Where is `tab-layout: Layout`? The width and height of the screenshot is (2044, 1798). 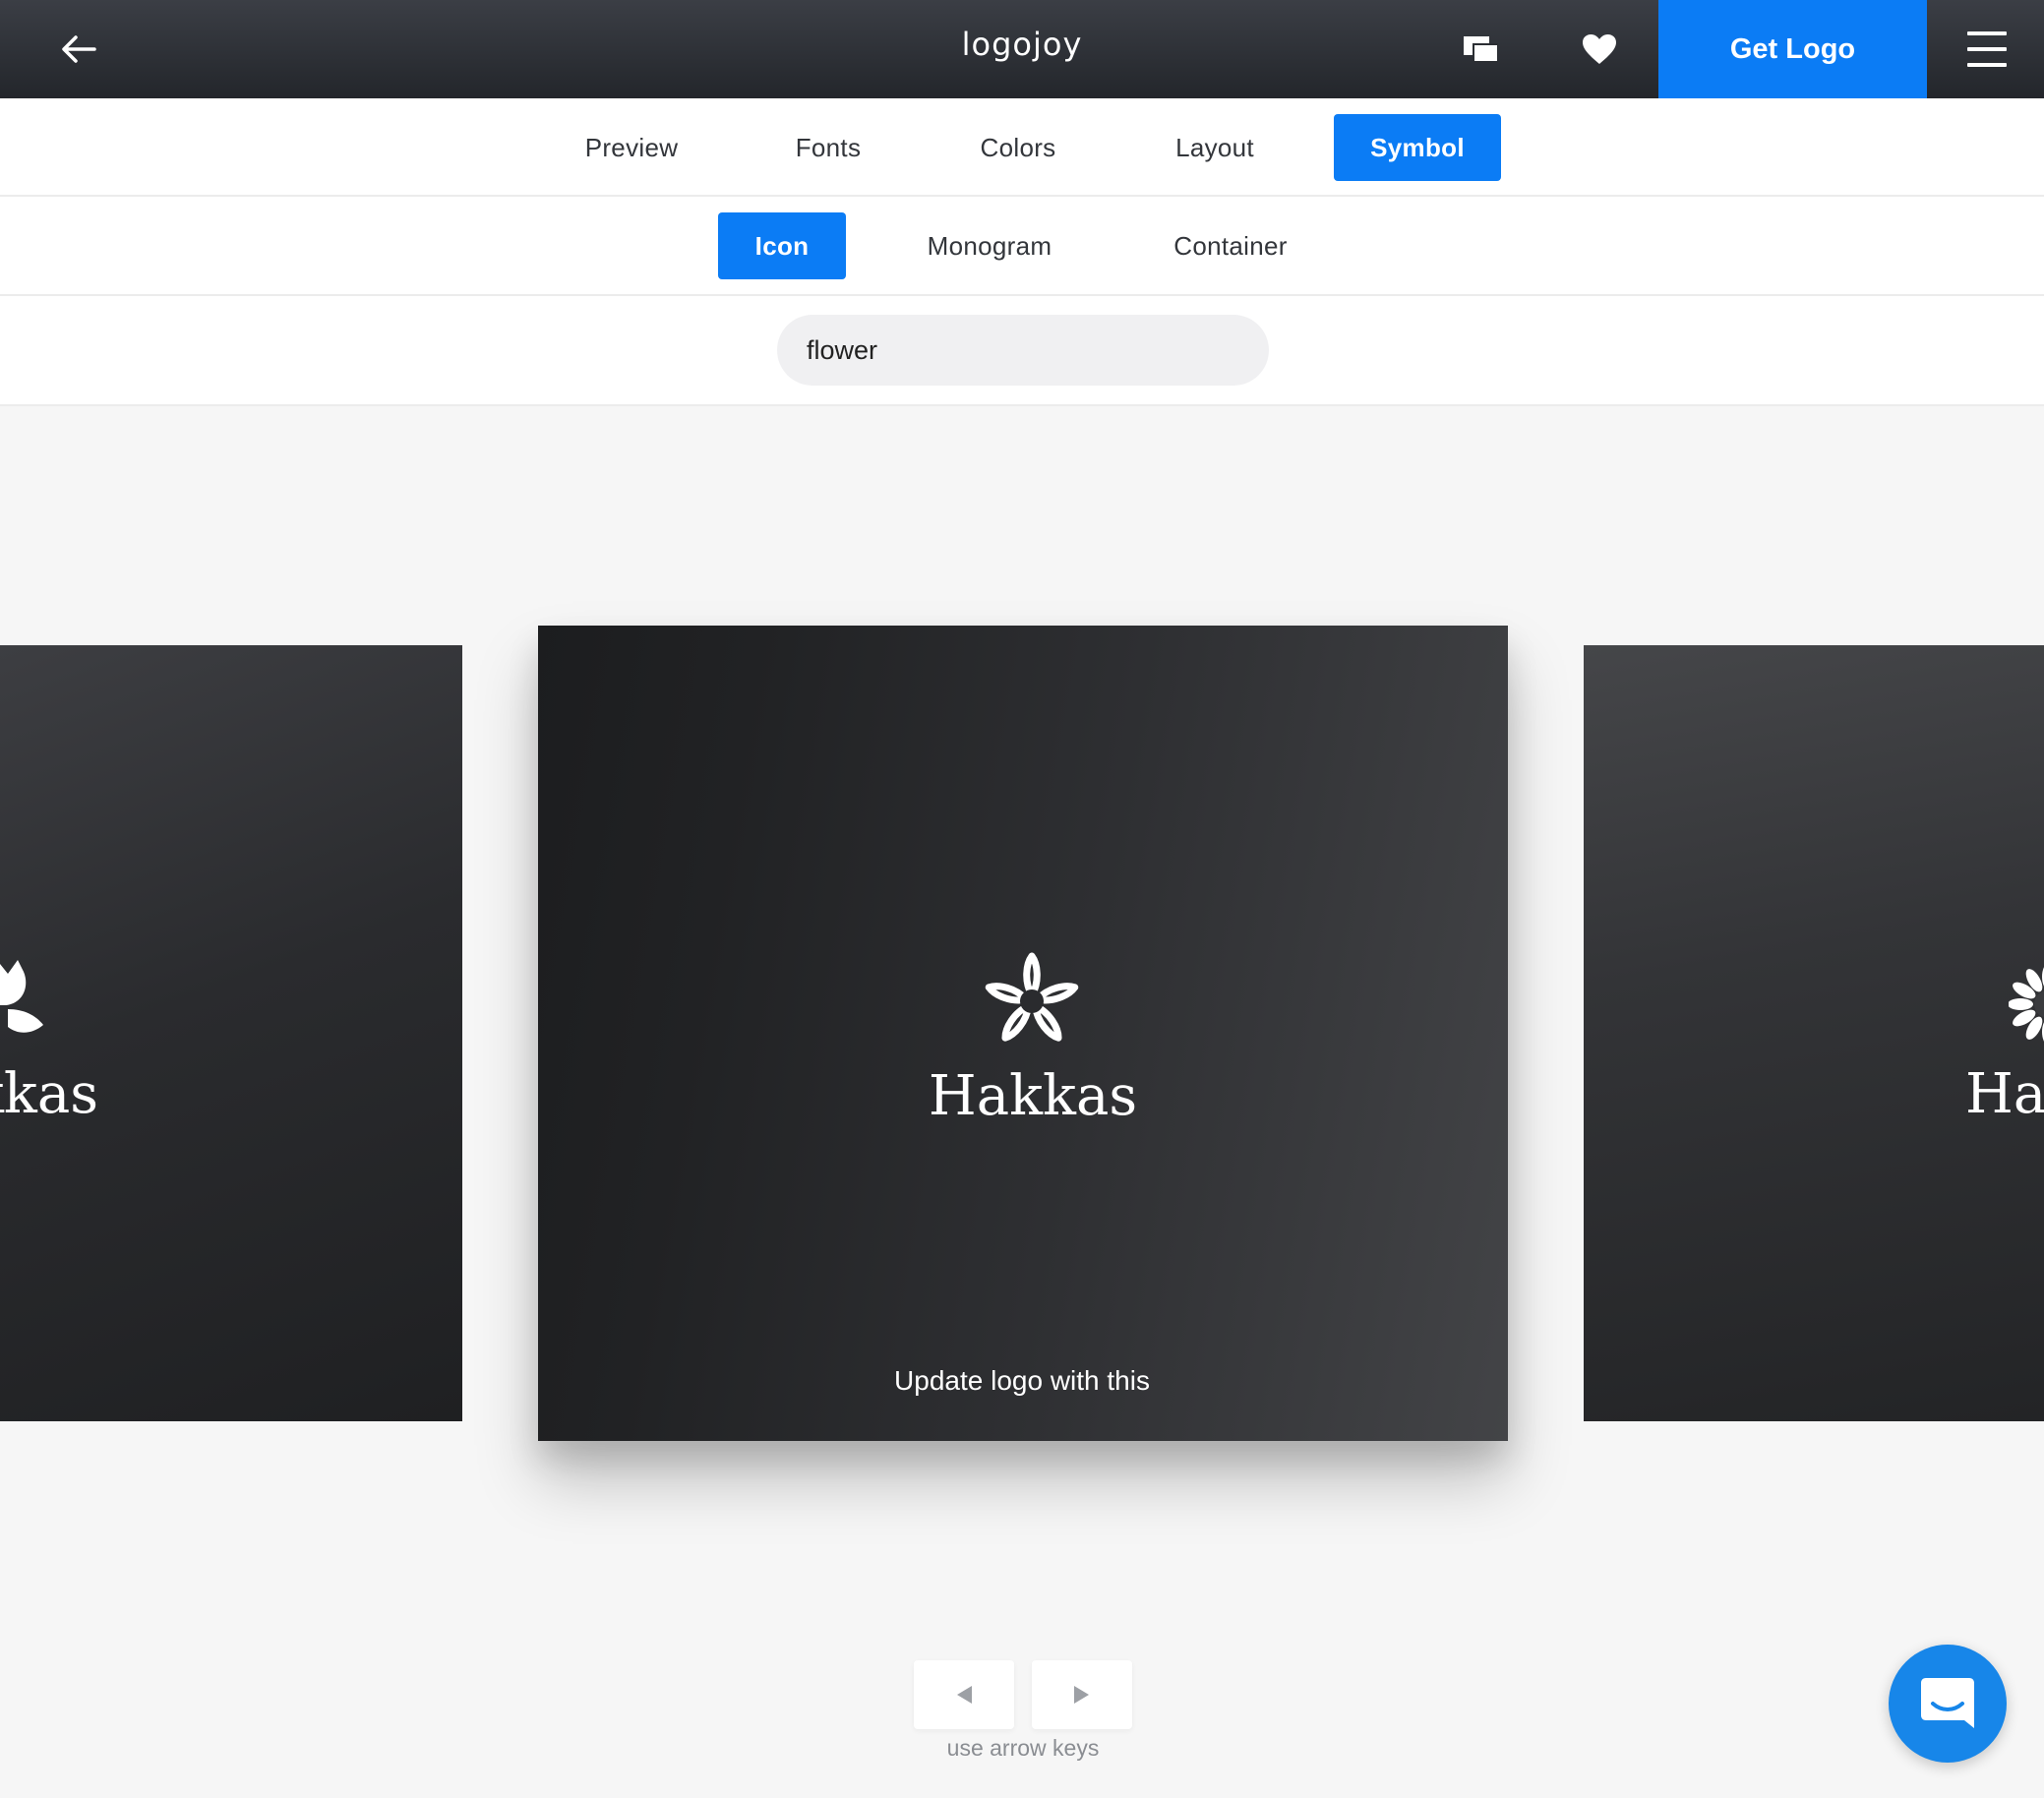
tab-layout: Layout is located at coordinates (1215, 147).